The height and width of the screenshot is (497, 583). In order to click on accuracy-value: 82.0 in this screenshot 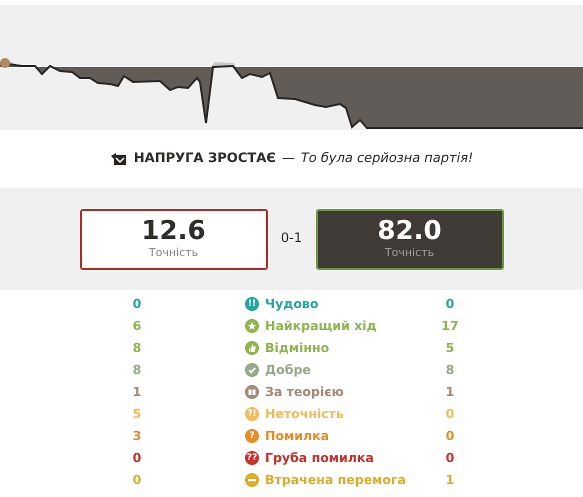, I will do `click(409, 230)`.